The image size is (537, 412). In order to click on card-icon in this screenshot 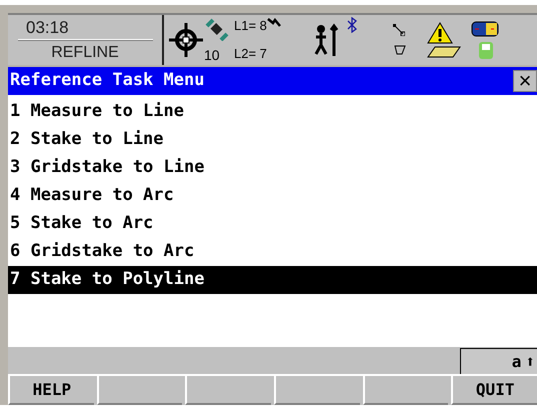, I will do `click(443, 52)`.